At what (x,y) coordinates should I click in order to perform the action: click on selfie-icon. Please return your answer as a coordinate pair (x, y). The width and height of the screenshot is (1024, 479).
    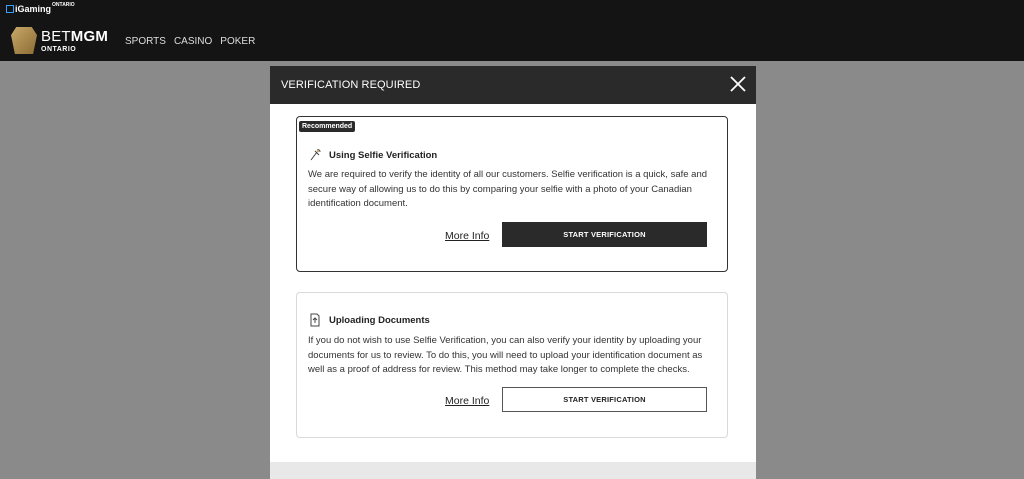
    Looking at the image, I should click on (315, 155).